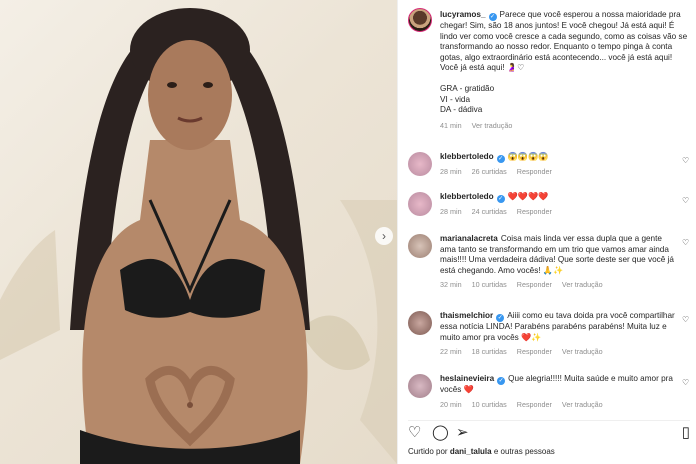 This screenshot has height=464, width=696. I want to click on comment-time: 22 min, so click(451, 352).